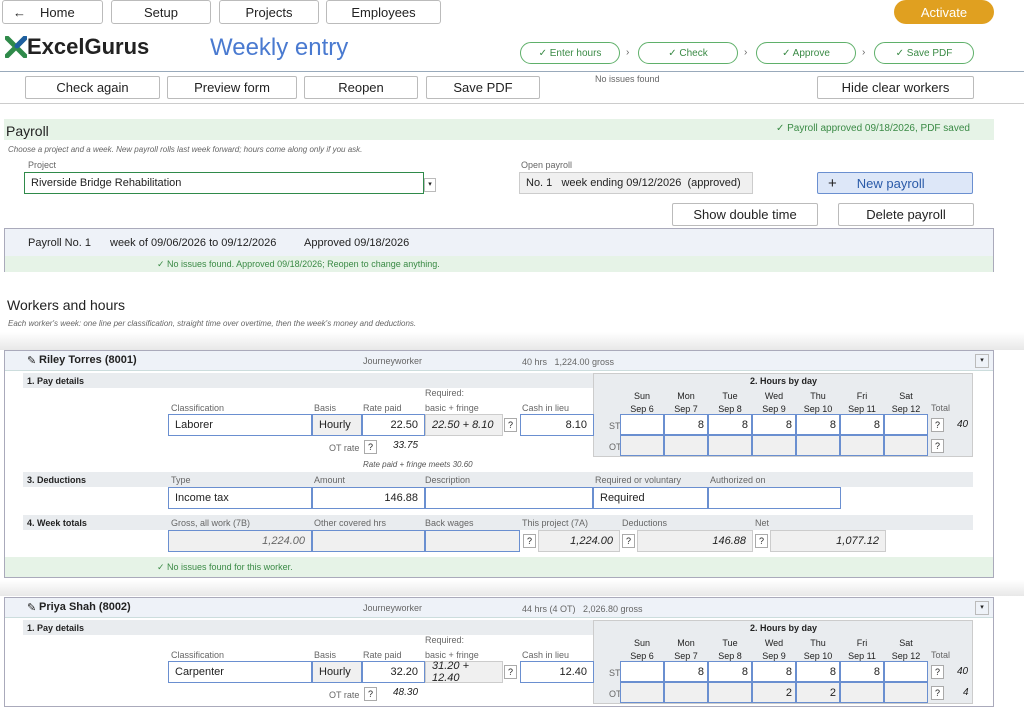 This screenshot has width=1024, height=707. What do you see at coordinates (279, 47) in the screenshot?
I see `page-title: Weekly entry` at bounding box center [279, 47].